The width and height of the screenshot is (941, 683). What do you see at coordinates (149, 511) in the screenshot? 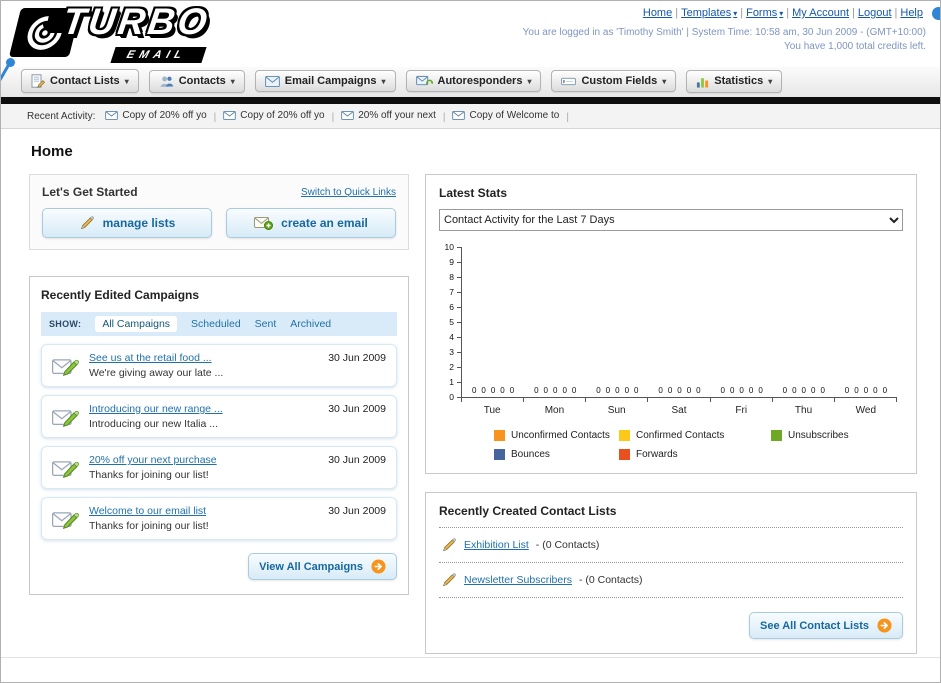
I see `campaign-title-link: Welcome to our email list` at bounding box center [149, 511].